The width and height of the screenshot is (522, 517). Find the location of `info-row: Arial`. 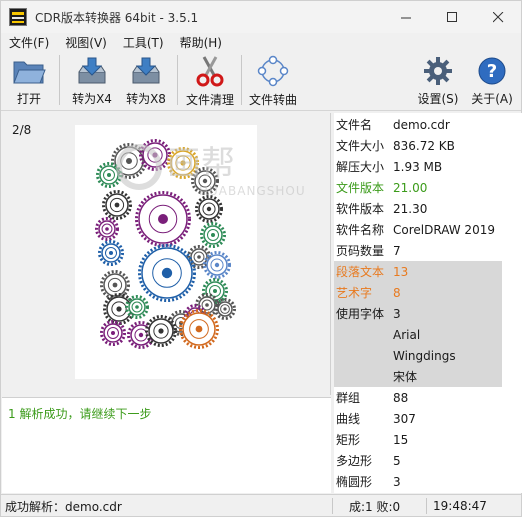

info-row: Arial is located at coordinates (418, 334).